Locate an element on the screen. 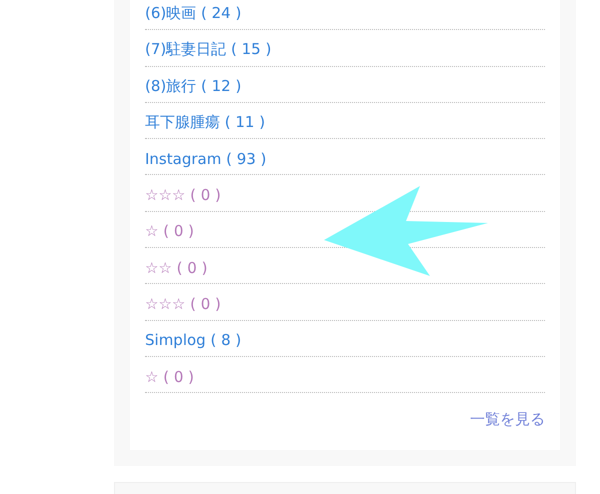 This screenshot has height=494, width=600. category-link: 耳下腺腫瘍 ( 11 ) is located at coordinates (205, 122).